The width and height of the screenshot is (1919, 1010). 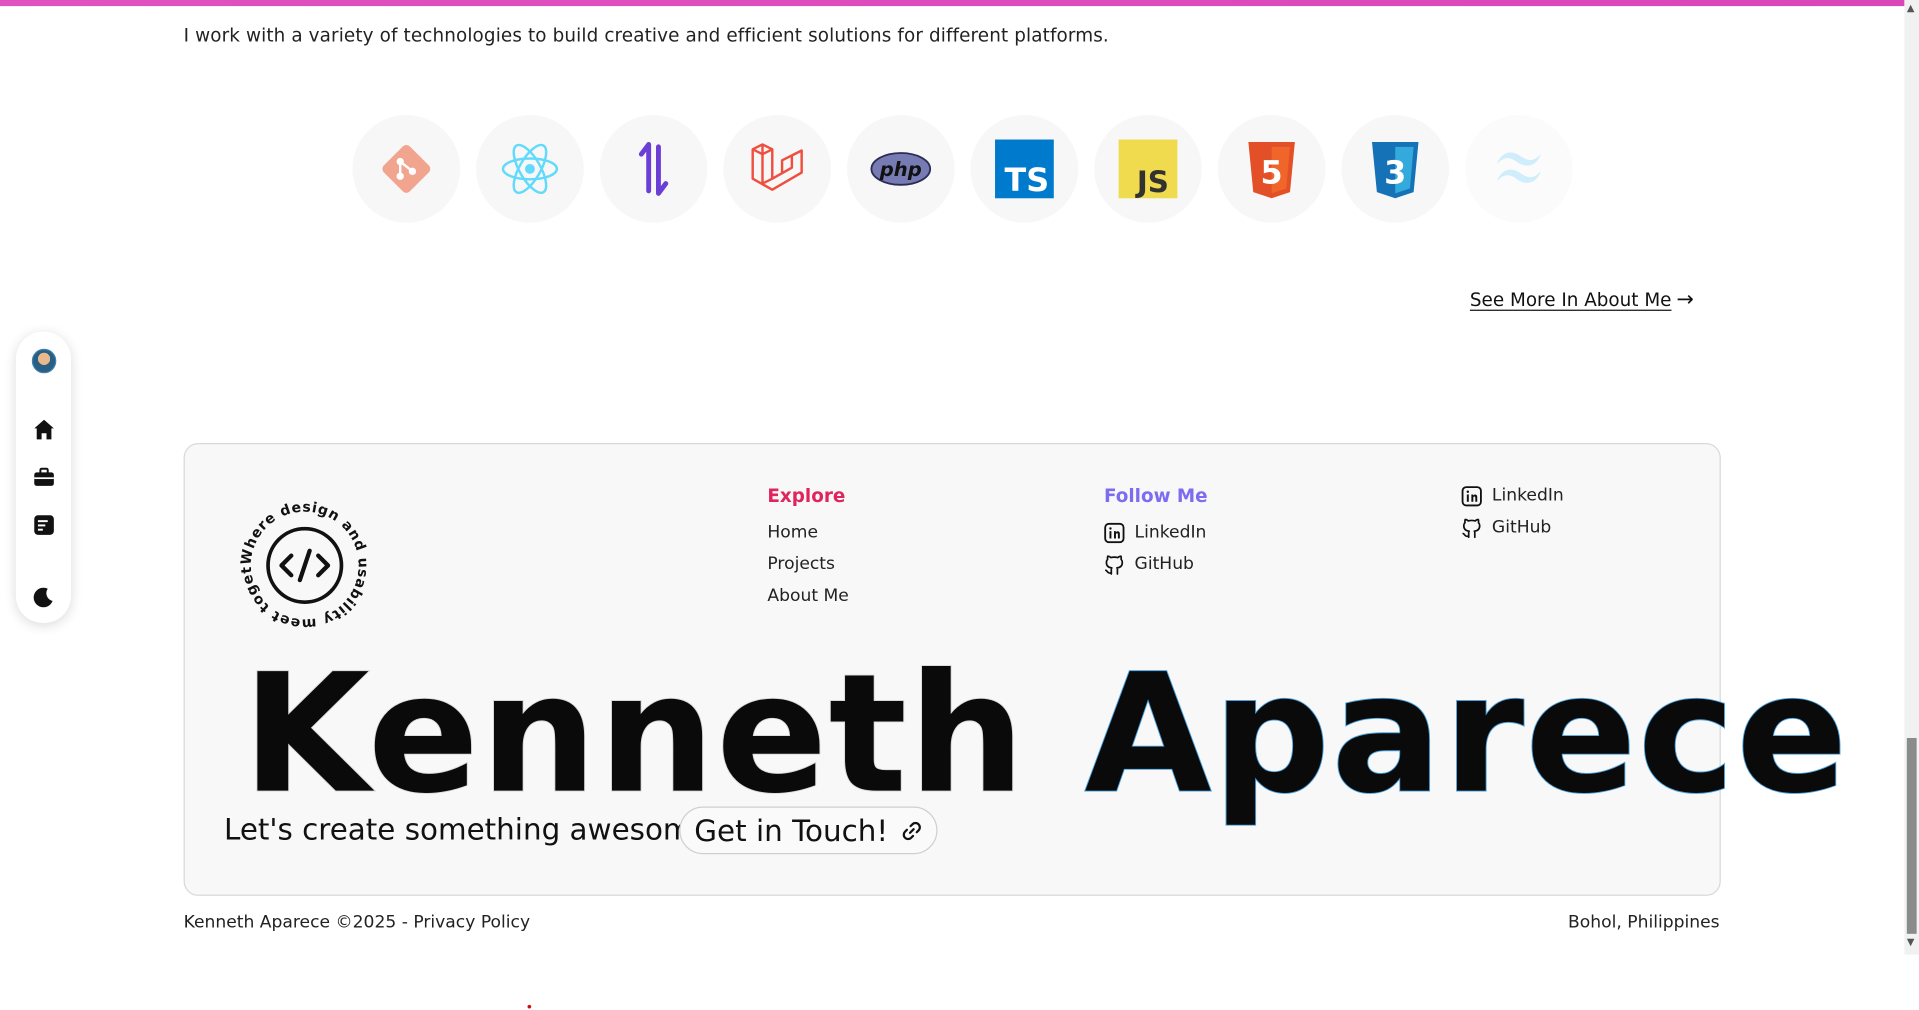 I want to click on follow-column: Follow Me LinkedIn GitHub, so click(x=1156, y=532).